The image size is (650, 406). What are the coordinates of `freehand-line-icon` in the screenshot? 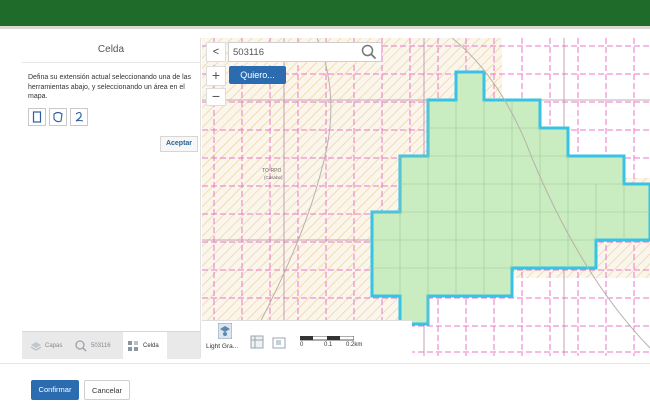 It's located at (79, 116).